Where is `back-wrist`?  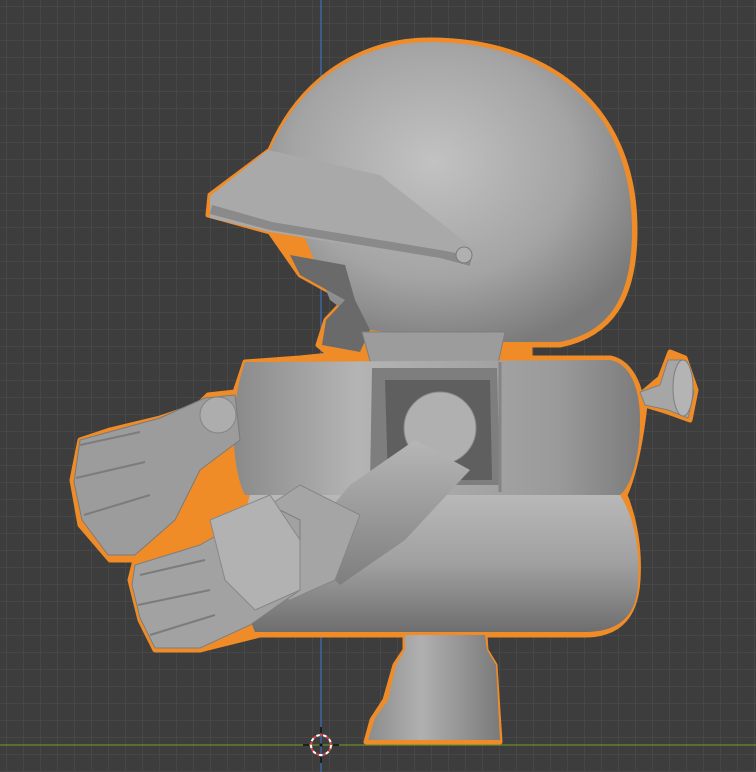 back-wrist is located at coordinates (218, 415).